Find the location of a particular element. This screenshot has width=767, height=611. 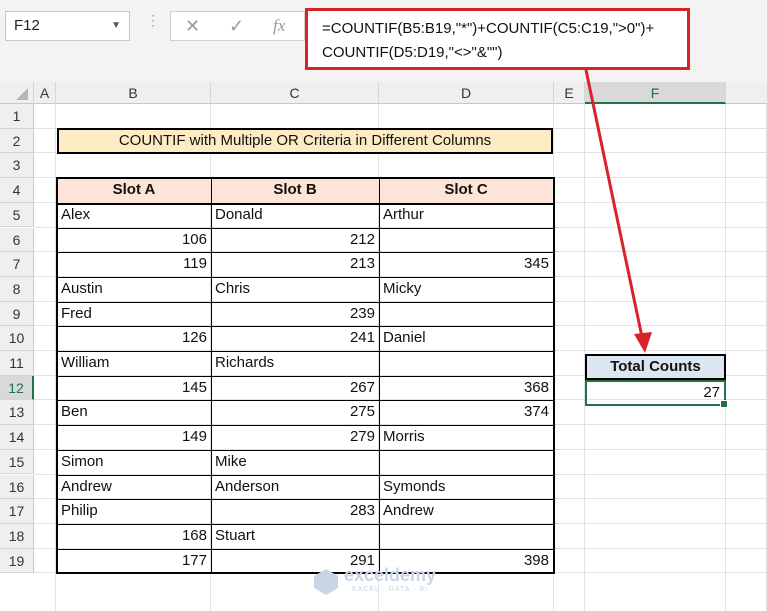

exceldemy-watermark: exceldemy EXCEL · DATA · BI is located at coordinates (387, 582).